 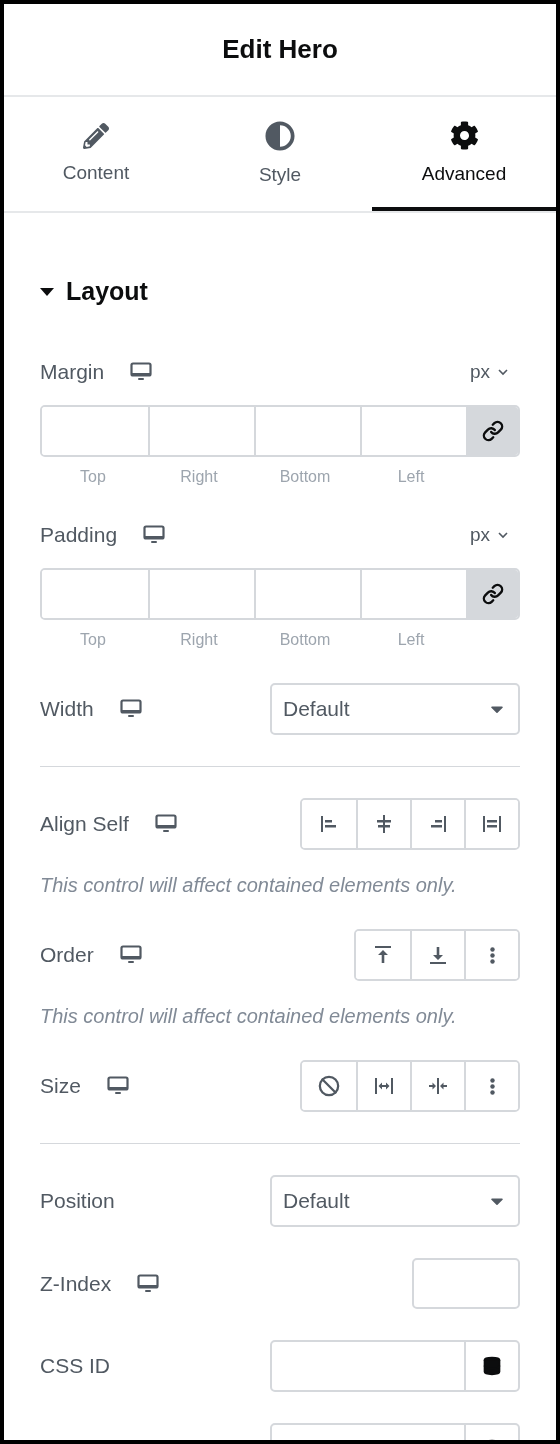 I want to click on database-icon, so click(x=492, y=1366).